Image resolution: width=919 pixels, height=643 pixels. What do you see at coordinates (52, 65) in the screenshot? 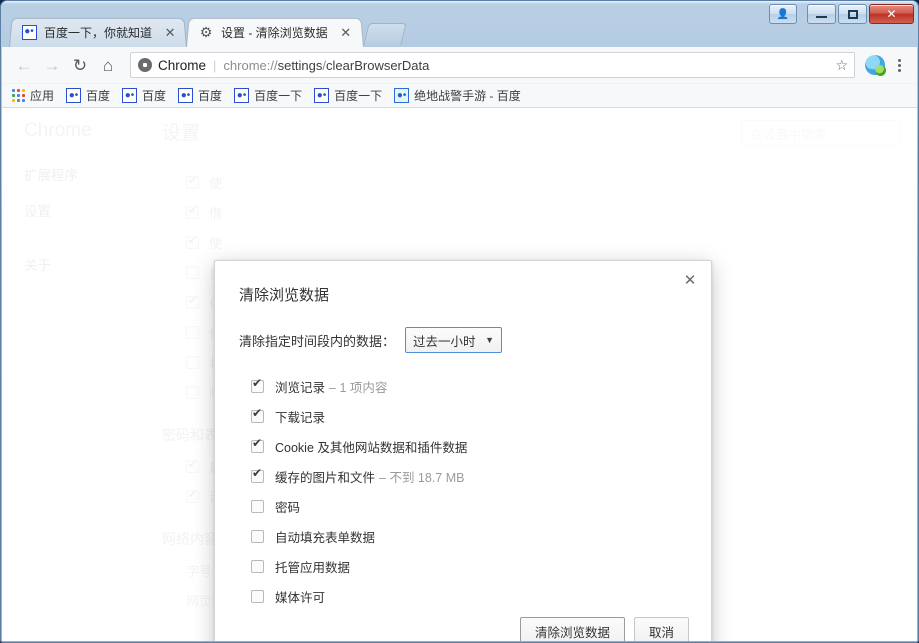
I see `forward-icon: →` at bounding box center [52, 65].